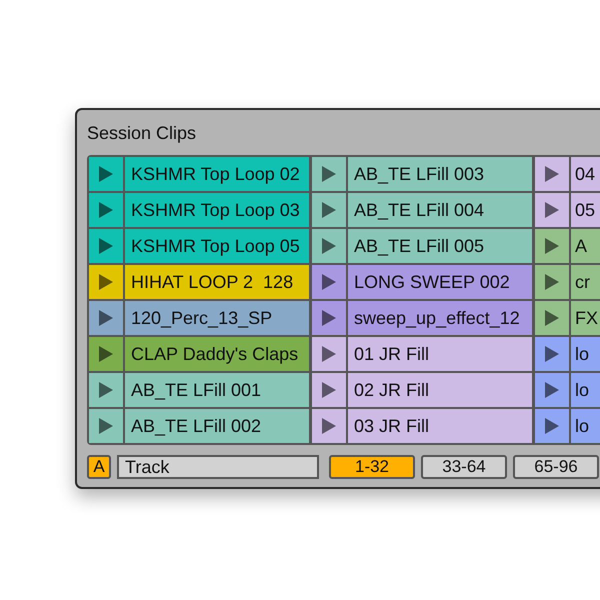  I want to click on clip-name: 05, so click(585, 210).